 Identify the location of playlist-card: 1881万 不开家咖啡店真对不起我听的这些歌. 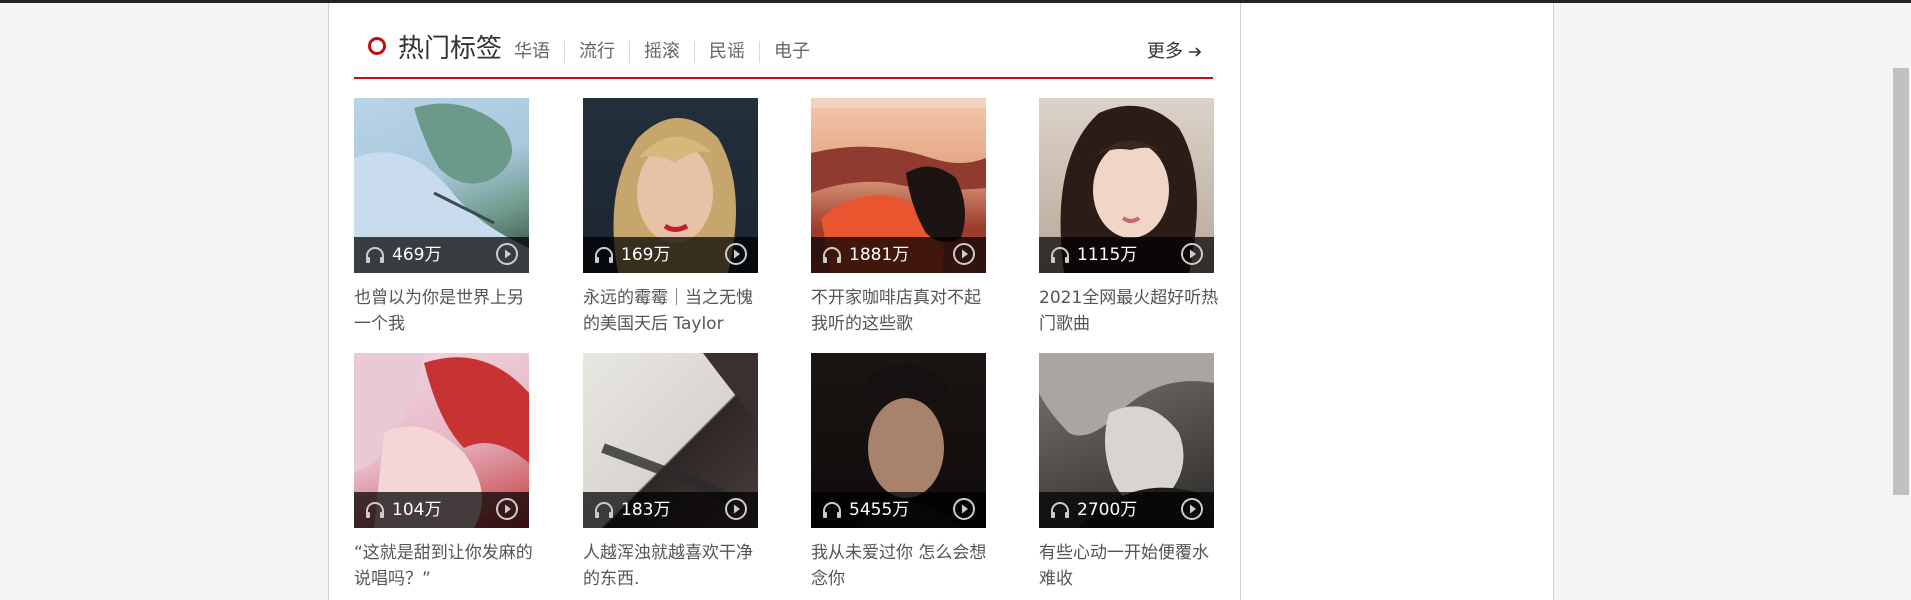
(898, 217).